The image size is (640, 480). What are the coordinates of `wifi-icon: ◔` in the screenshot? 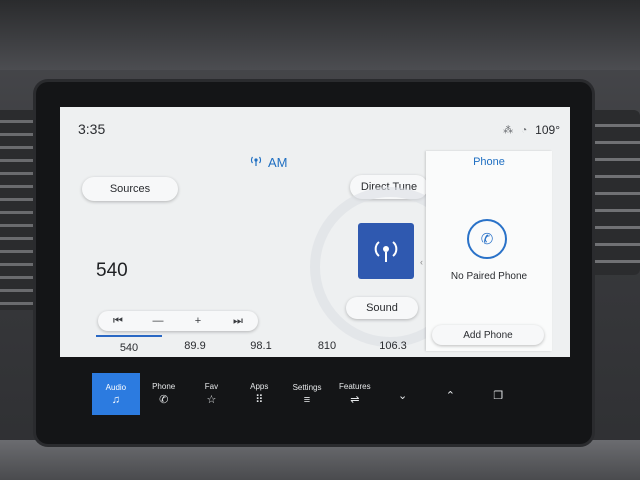 It's located at (524, 130).